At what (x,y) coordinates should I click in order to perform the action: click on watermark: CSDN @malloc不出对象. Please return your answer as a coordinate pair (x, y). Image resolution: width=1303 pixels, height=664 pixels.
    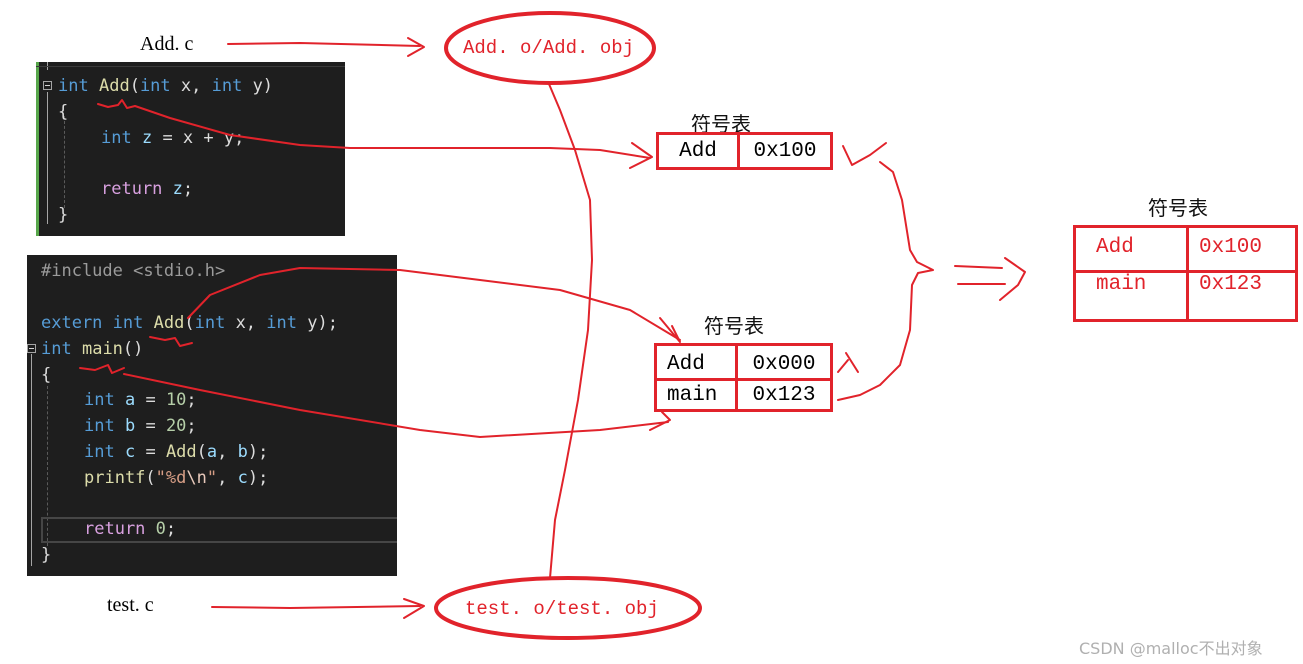
    Looking at the image, I should click on (1171, 648).